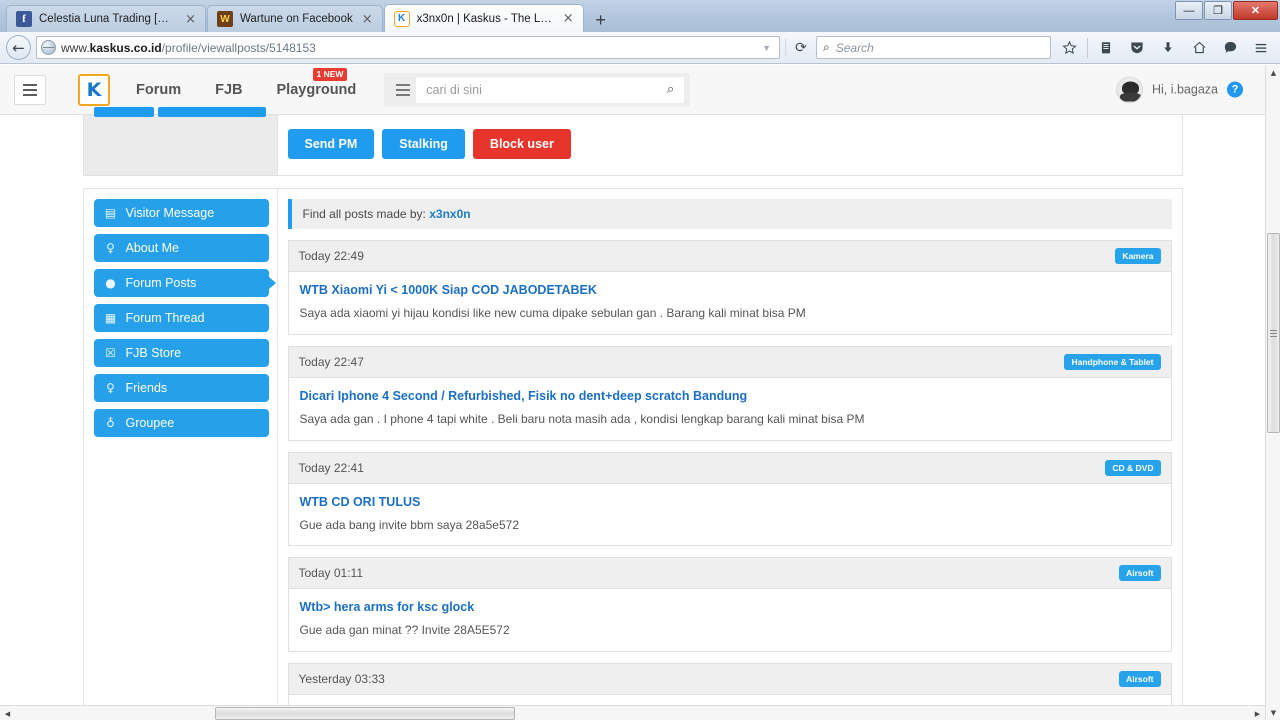 Image resolution: width=1280 pixels, height=720 pixels. I want to click on stalking-button: Stalking, so click(423, 144).